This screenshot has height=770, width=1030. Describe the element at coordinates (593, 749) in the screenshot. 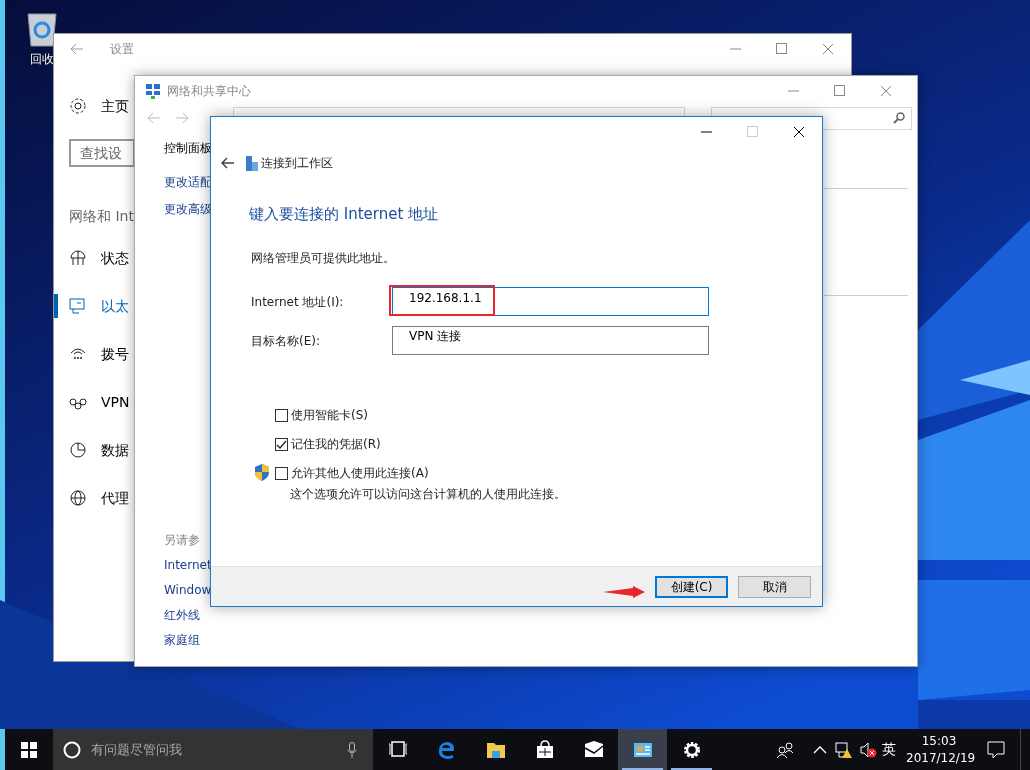

I see `envelope-icon` at that location.